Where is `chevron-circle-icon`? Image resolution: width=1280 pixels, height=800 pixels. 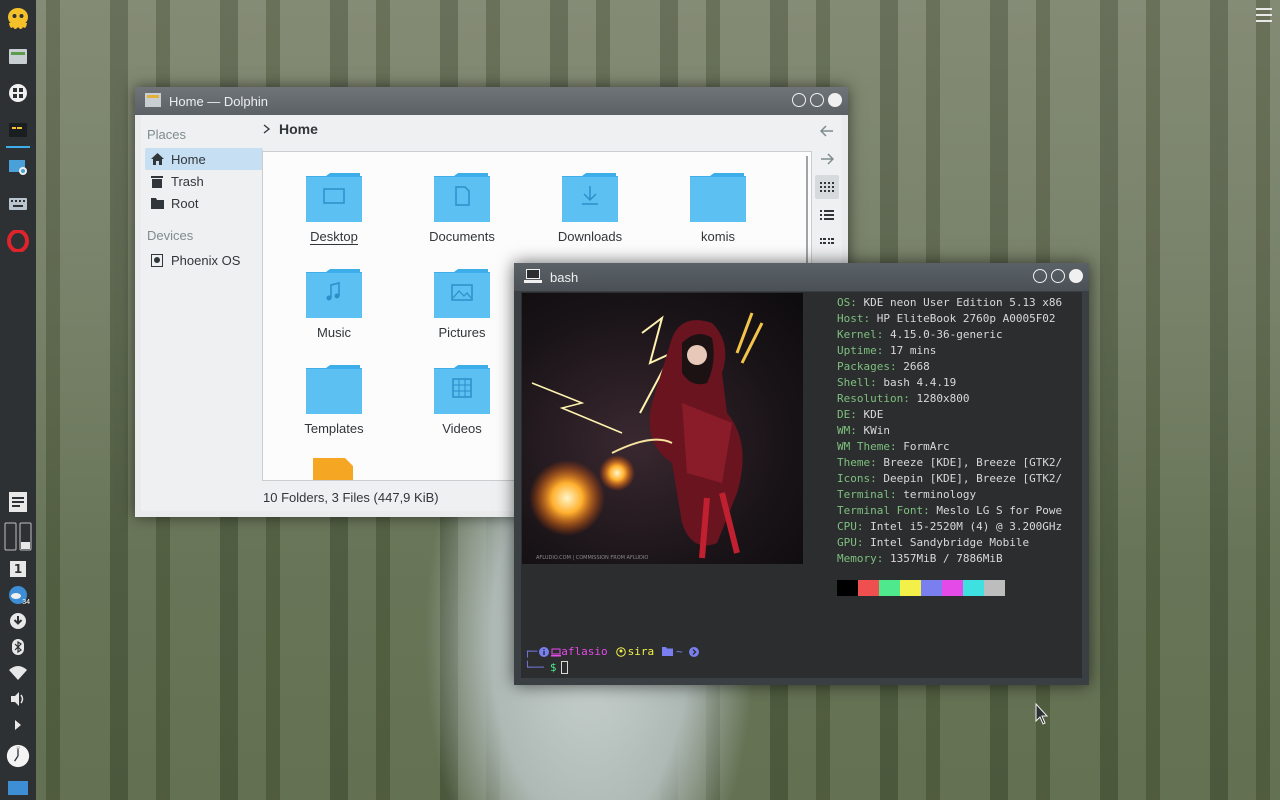 chevron-circle-icon is located at coordinates (693, 651).